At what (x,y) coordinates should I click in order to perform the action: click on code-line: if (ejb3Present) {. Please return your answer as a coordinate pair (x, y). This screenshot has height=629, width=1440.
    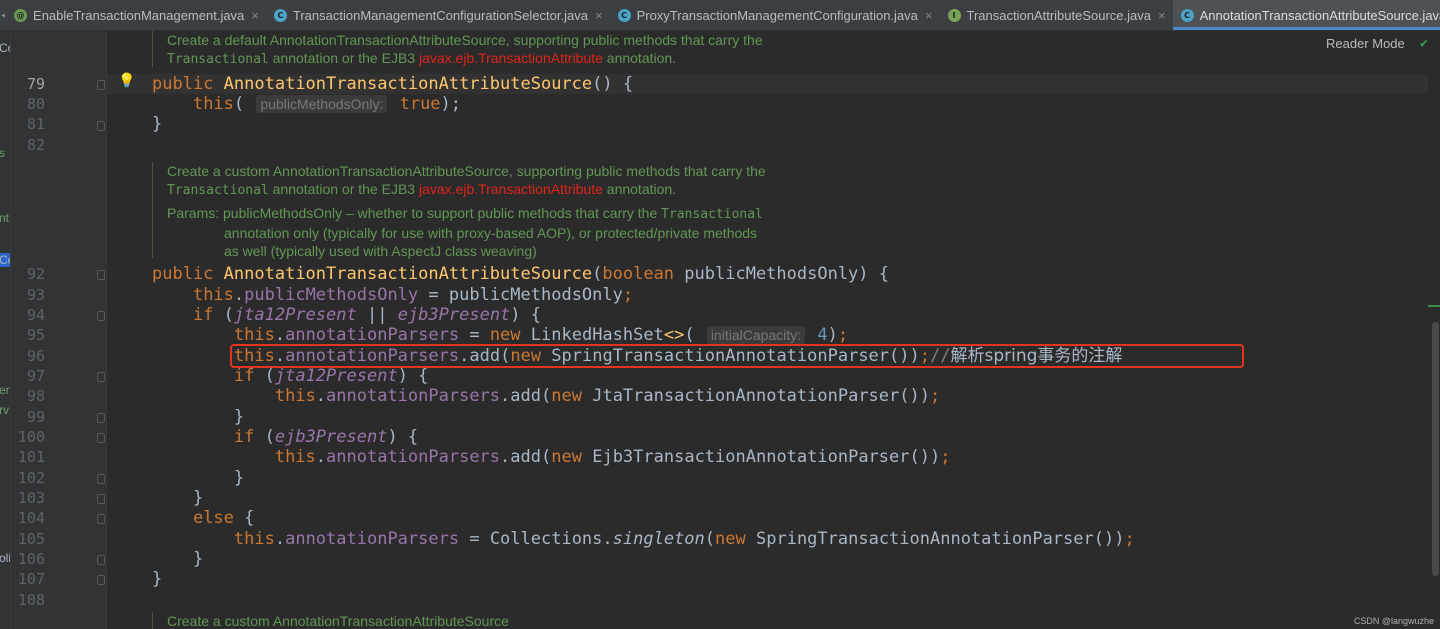
    Looking at the image, I should click on (326, 437).